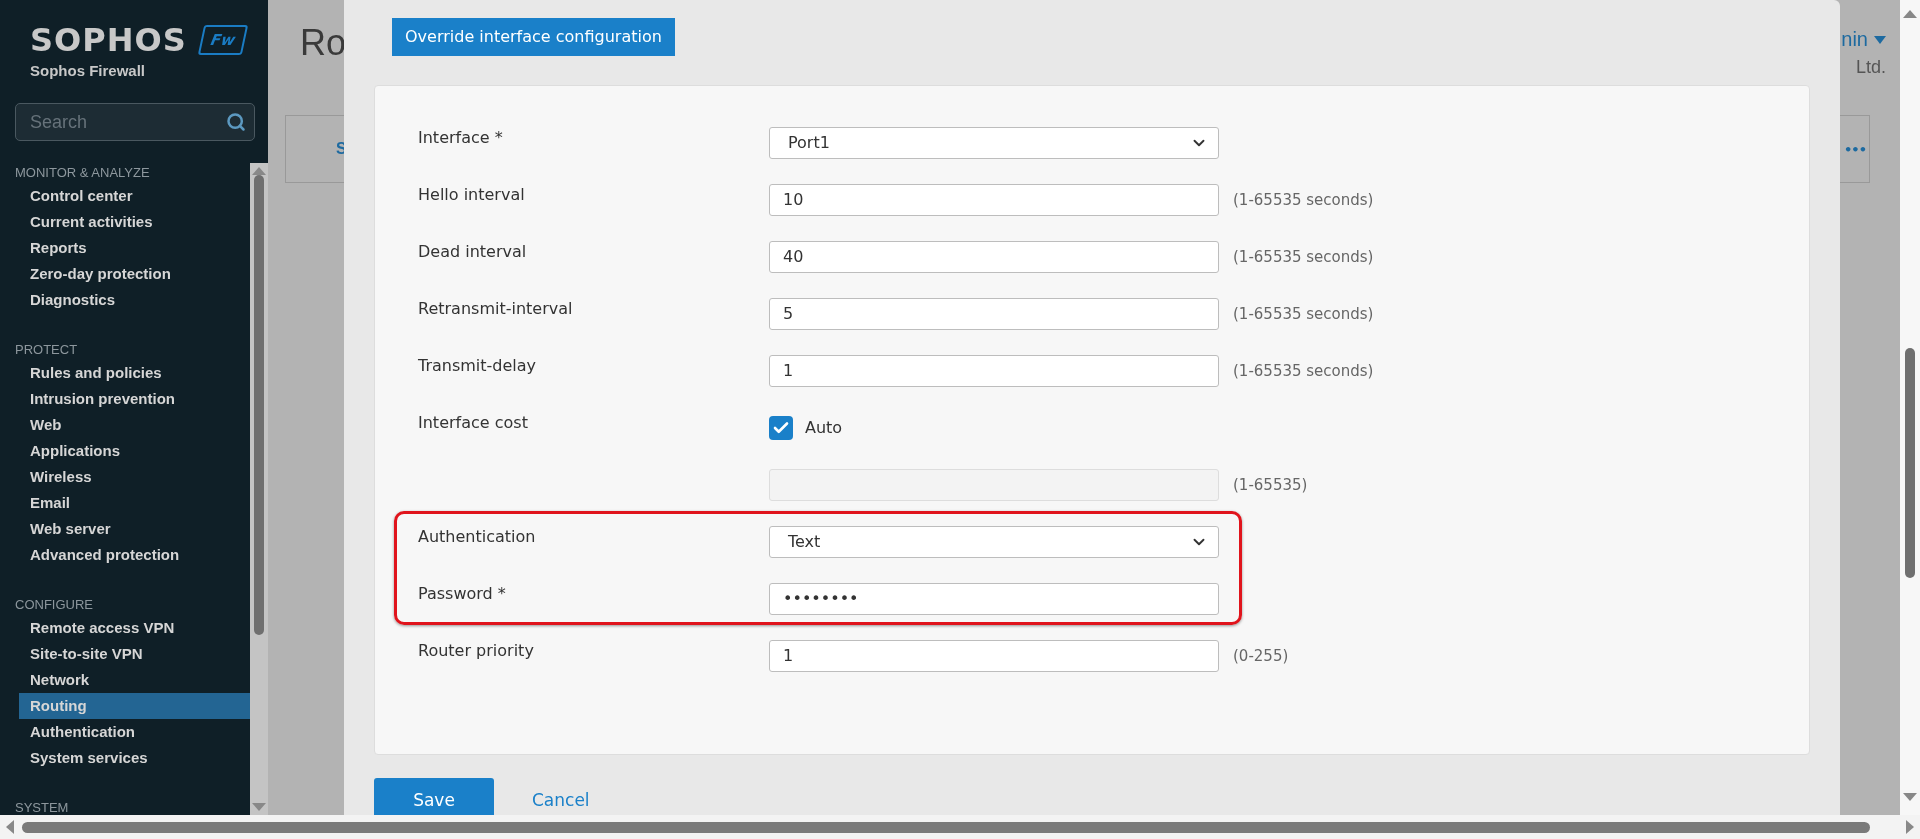 The image size is (1920, 839). What do you see at coordinates (135, 122) in the screenshot?
I see `search-field: Search` at bounding box center [135, 122].